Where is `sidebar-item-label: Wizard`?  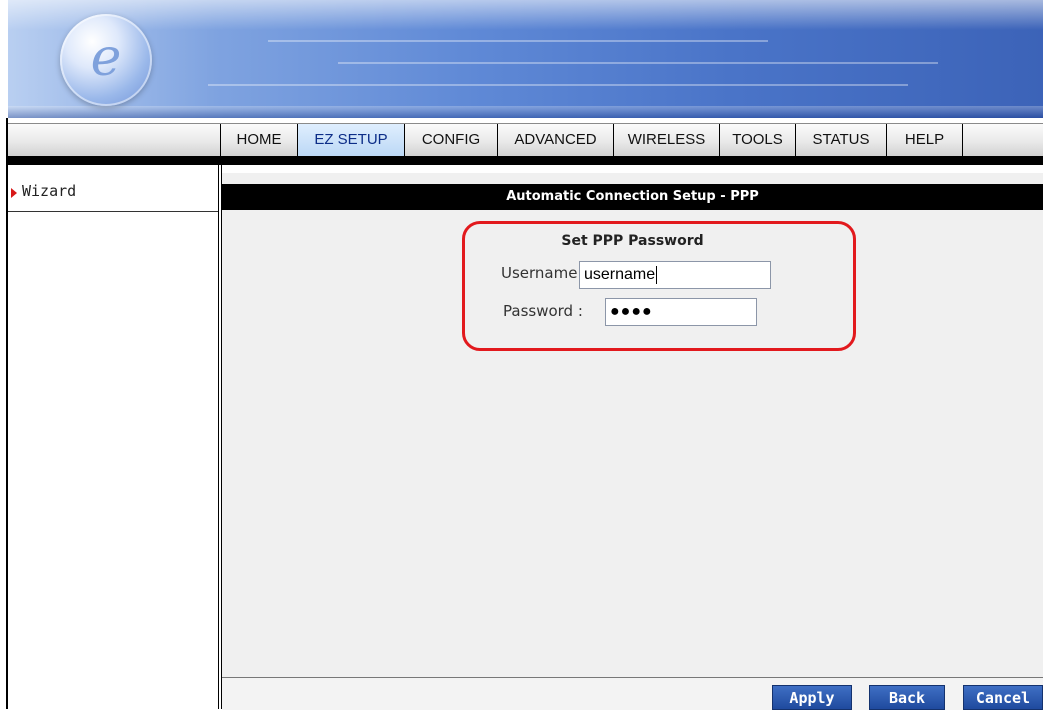 sidebar-item-label: Wizard is located at coordinates (49, 191).